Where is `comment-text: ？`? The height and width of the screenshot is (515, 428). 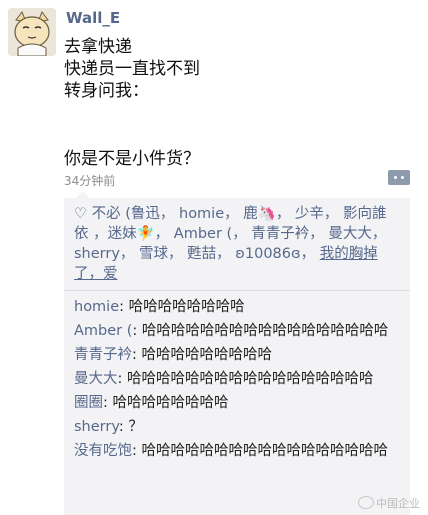
comment-text: ？ is located at coordinates (135, 427).